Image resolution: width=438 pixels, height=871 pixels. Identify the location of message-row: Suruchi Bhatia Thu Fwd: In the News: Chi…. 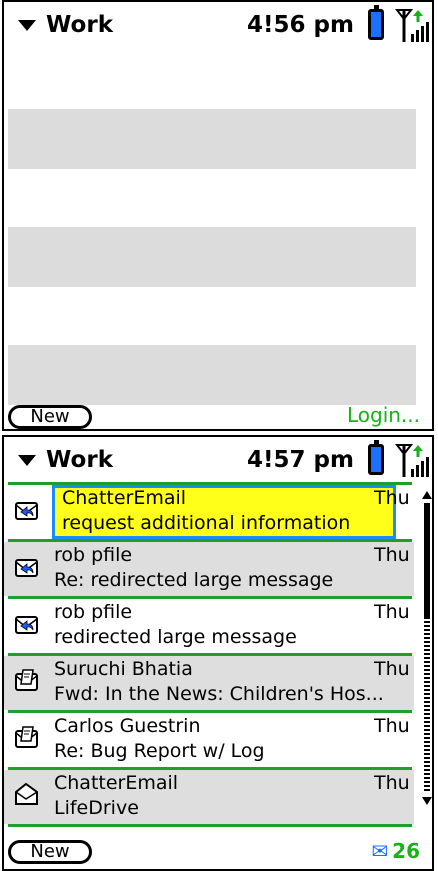
(209, 683).